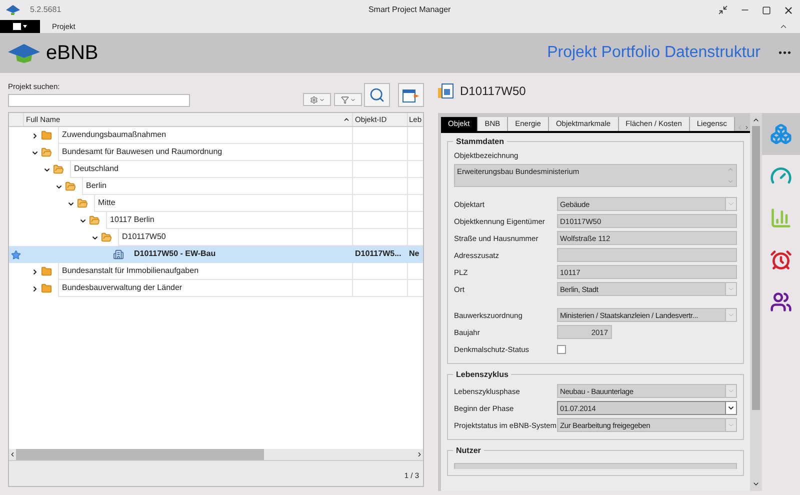  What do you see at coordinates (788, 10) in the screenshot?
I see `close-icon` at bounding box center [788, 10].